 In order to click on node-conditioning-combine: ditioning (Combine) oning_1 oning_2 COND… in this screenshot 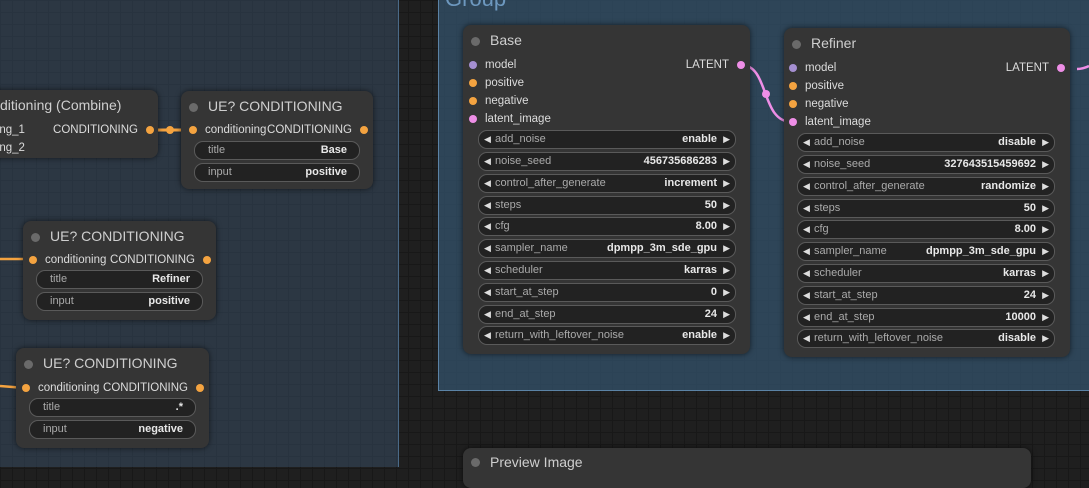, I will do `click(79, 124)`.